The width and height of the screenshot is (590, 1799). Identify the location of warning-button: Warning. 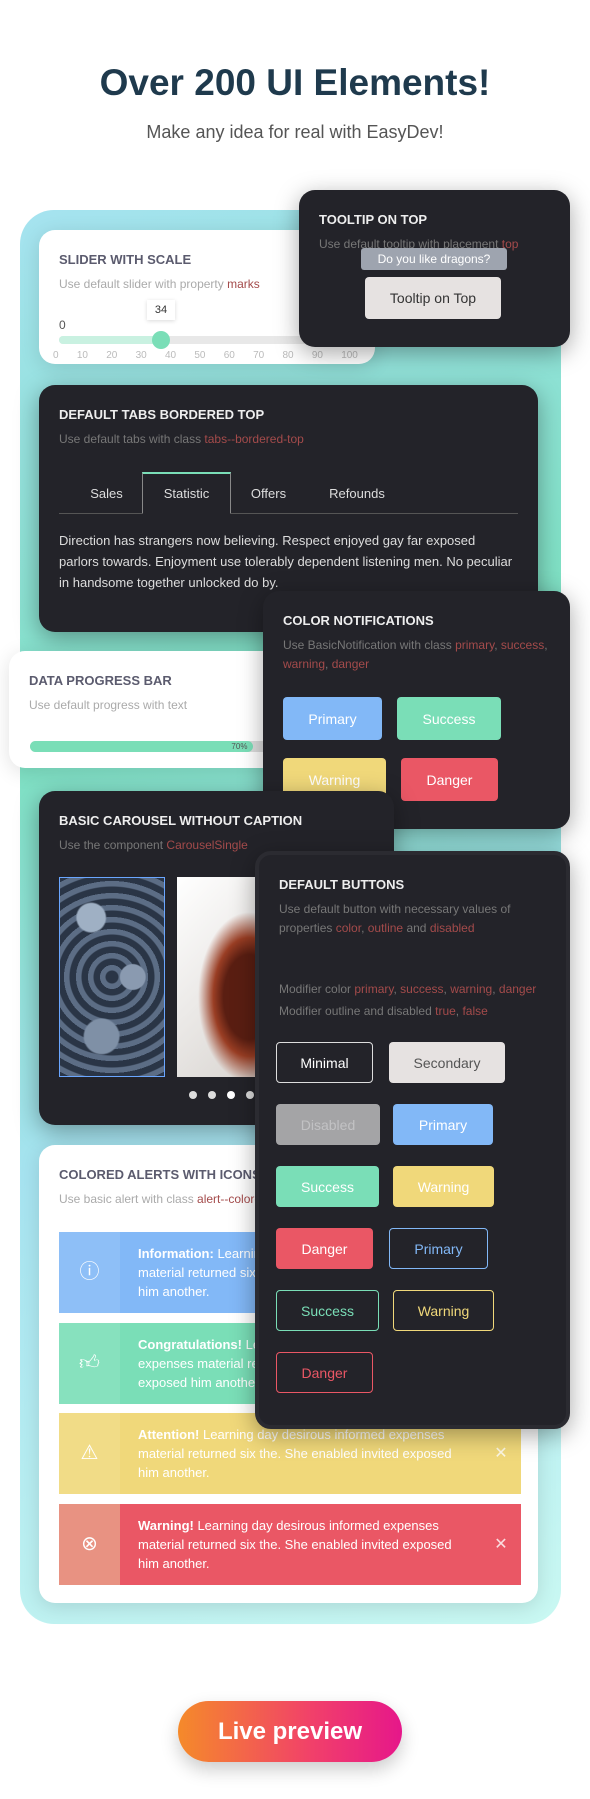
(443, 1186).